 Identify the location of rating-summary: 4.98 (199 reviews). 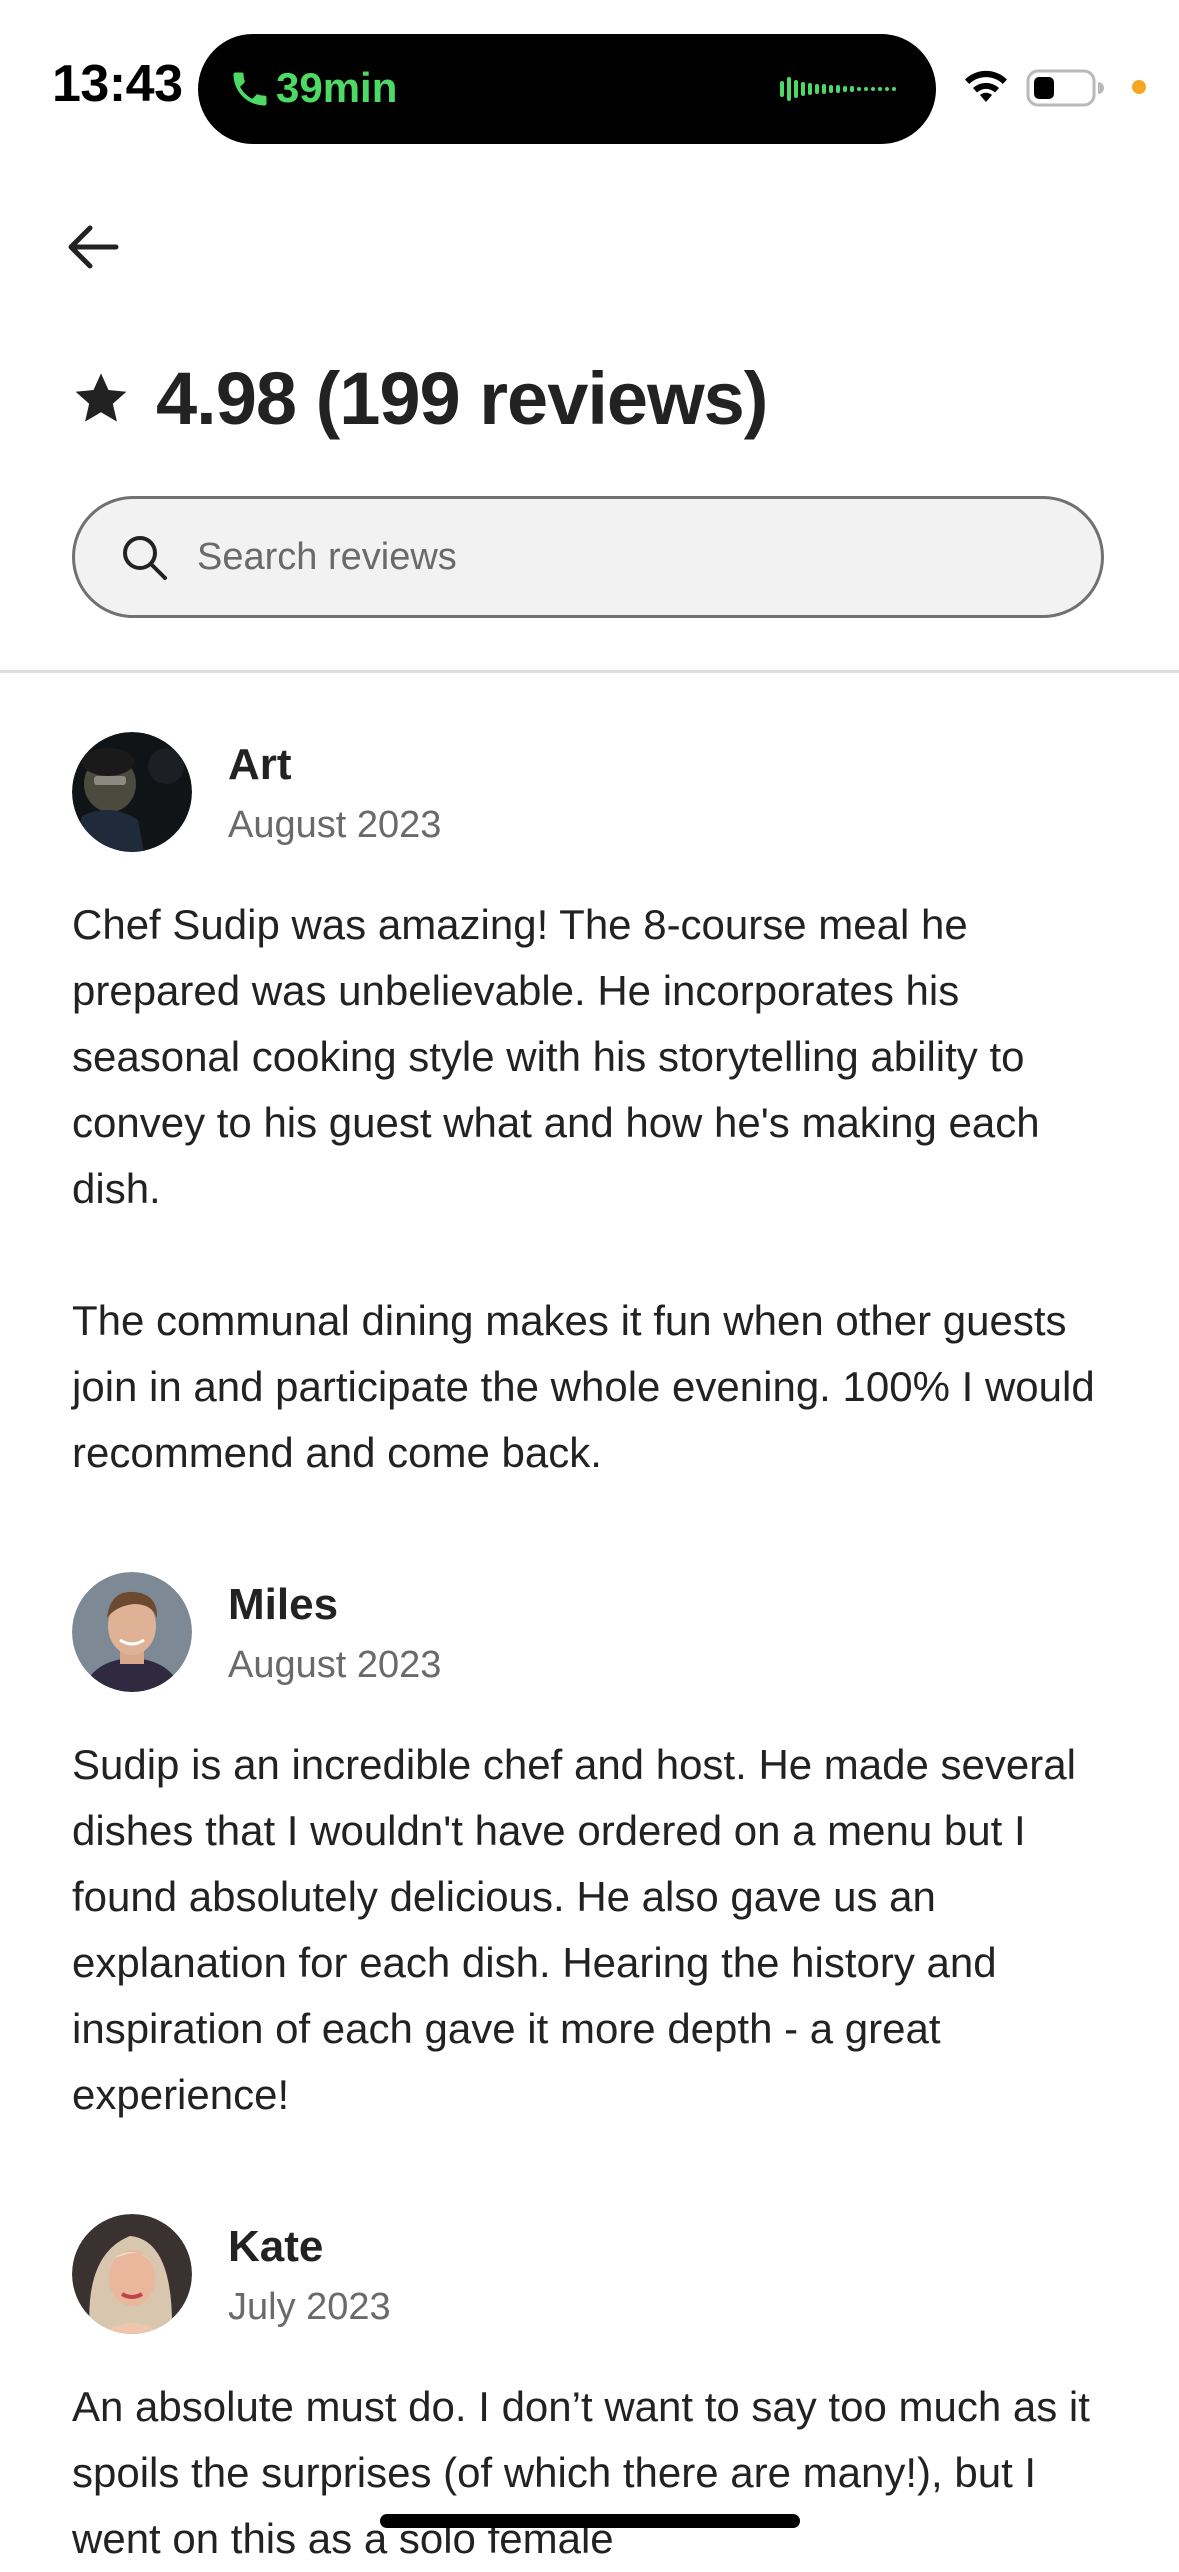
(420, 398).